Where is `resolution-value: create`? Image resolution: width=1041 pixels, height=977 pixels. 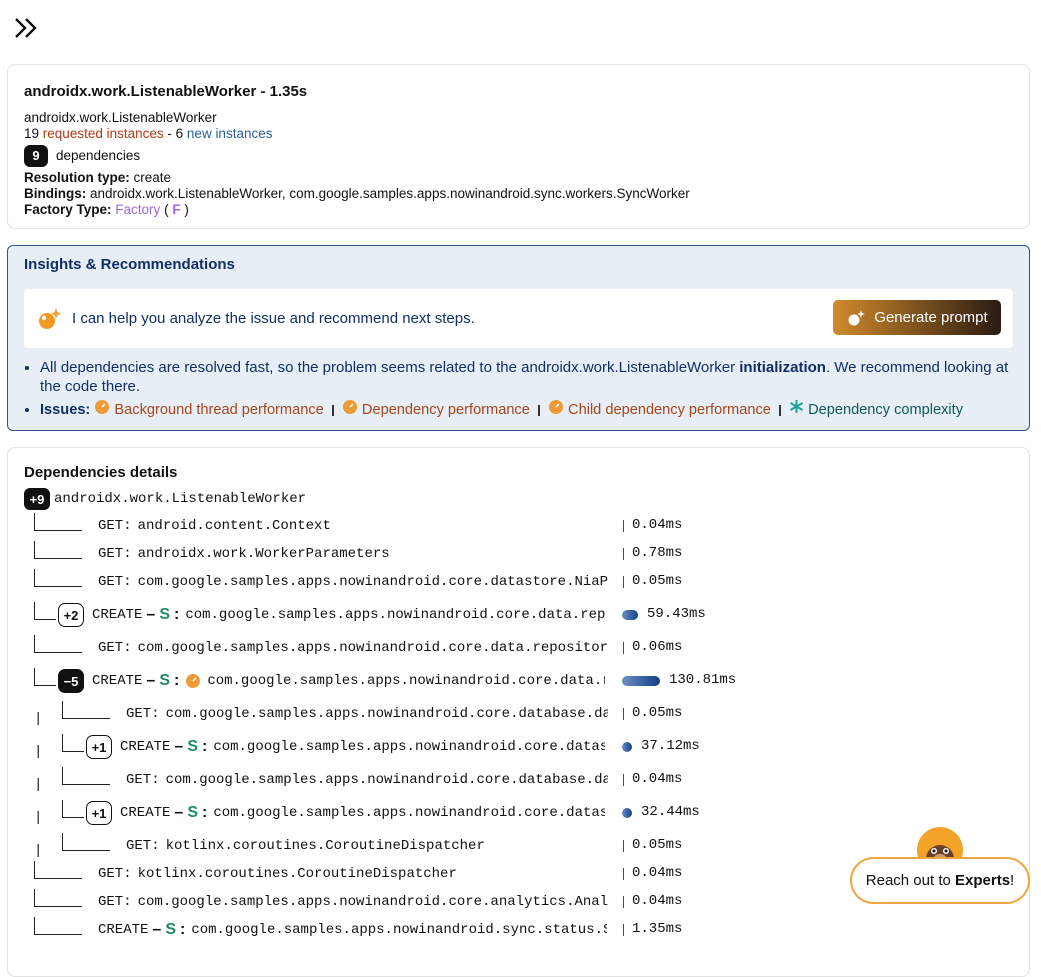
resolution-value: create is located at coordinates (152, 177).